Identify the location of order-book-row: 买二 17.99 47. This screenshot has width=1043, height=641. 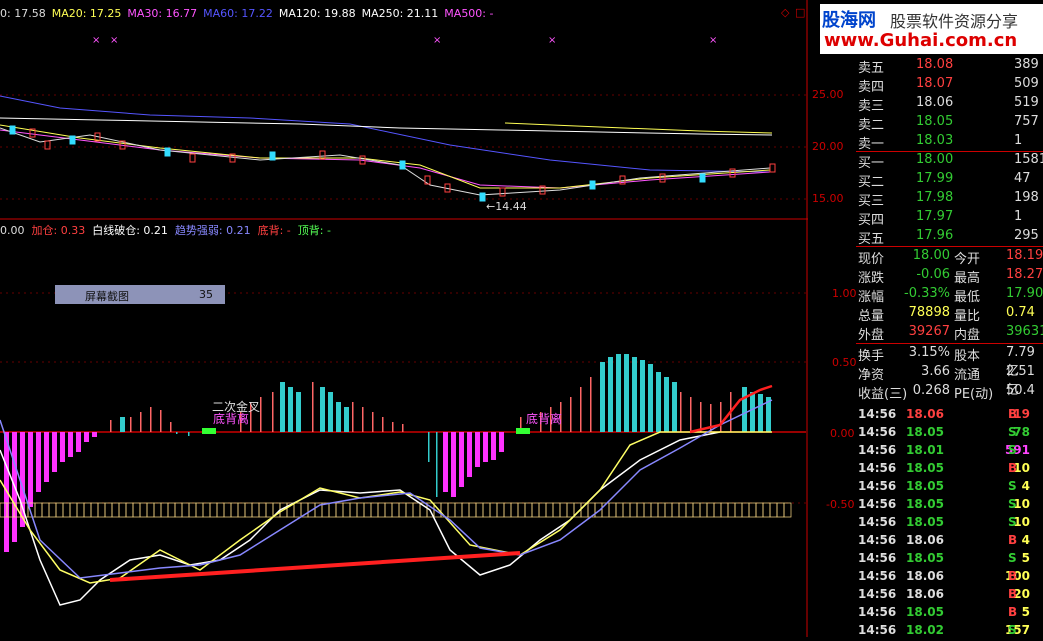
(949, 180).